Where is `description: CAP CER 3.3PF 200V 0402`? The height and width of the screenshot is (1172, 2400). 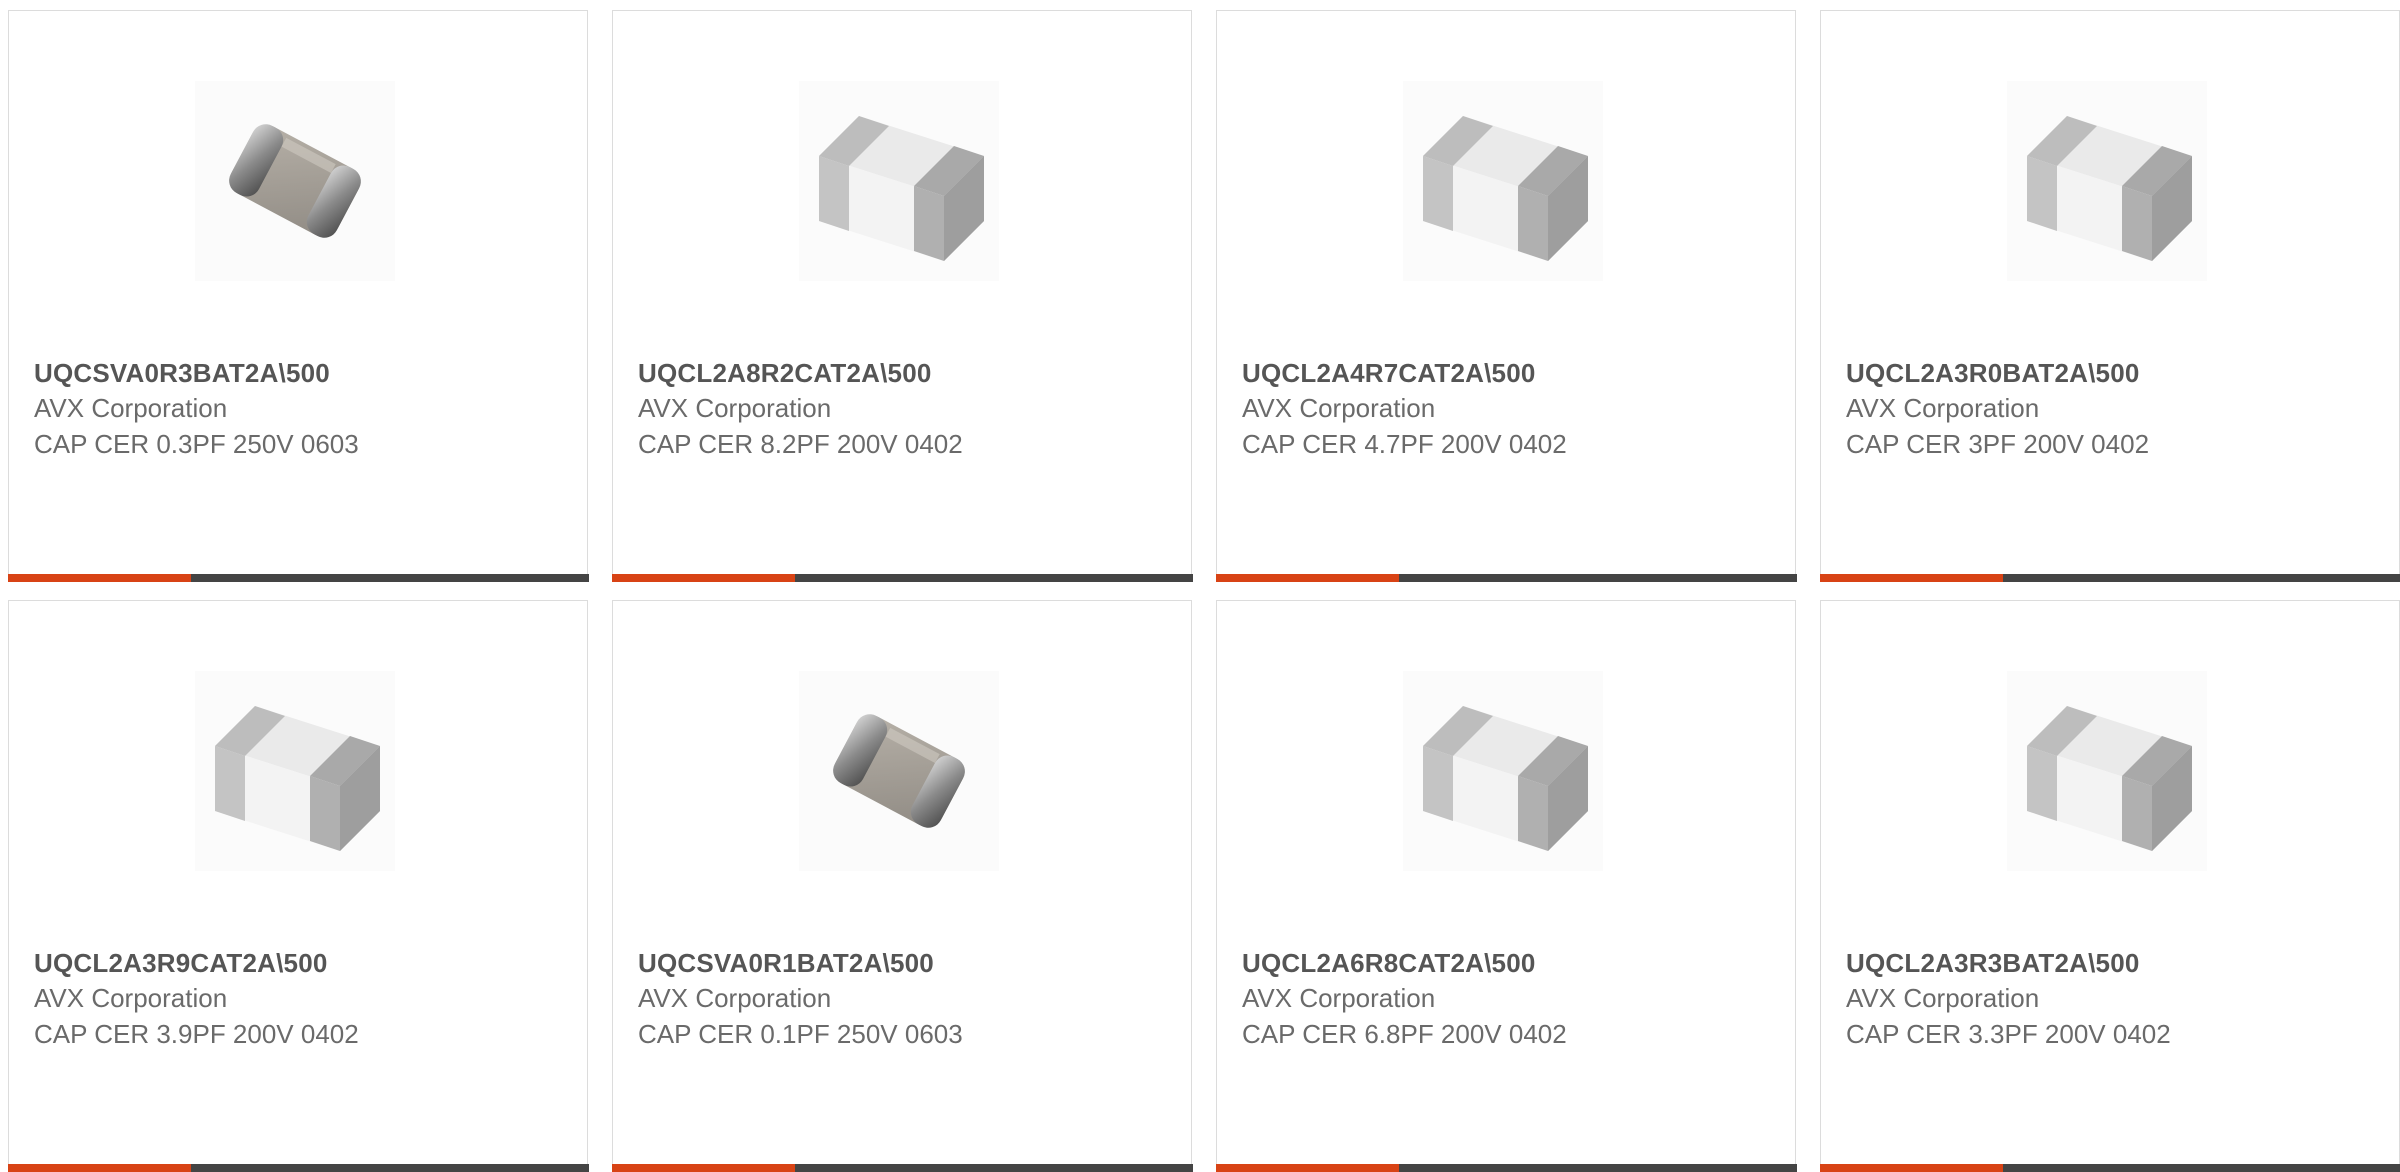
description: CAP CER 3.3PF 200V 0402 is located at coordinates (2112, 1034).